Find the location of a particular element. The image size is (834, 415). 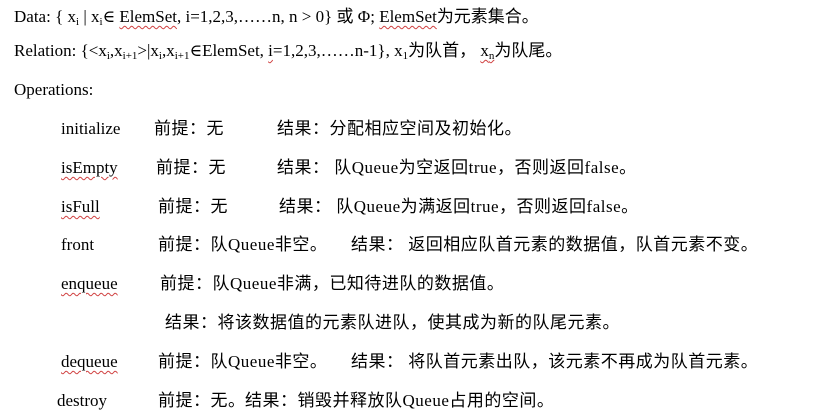

relation-comma: ,x is located at coordinates (116, 50).